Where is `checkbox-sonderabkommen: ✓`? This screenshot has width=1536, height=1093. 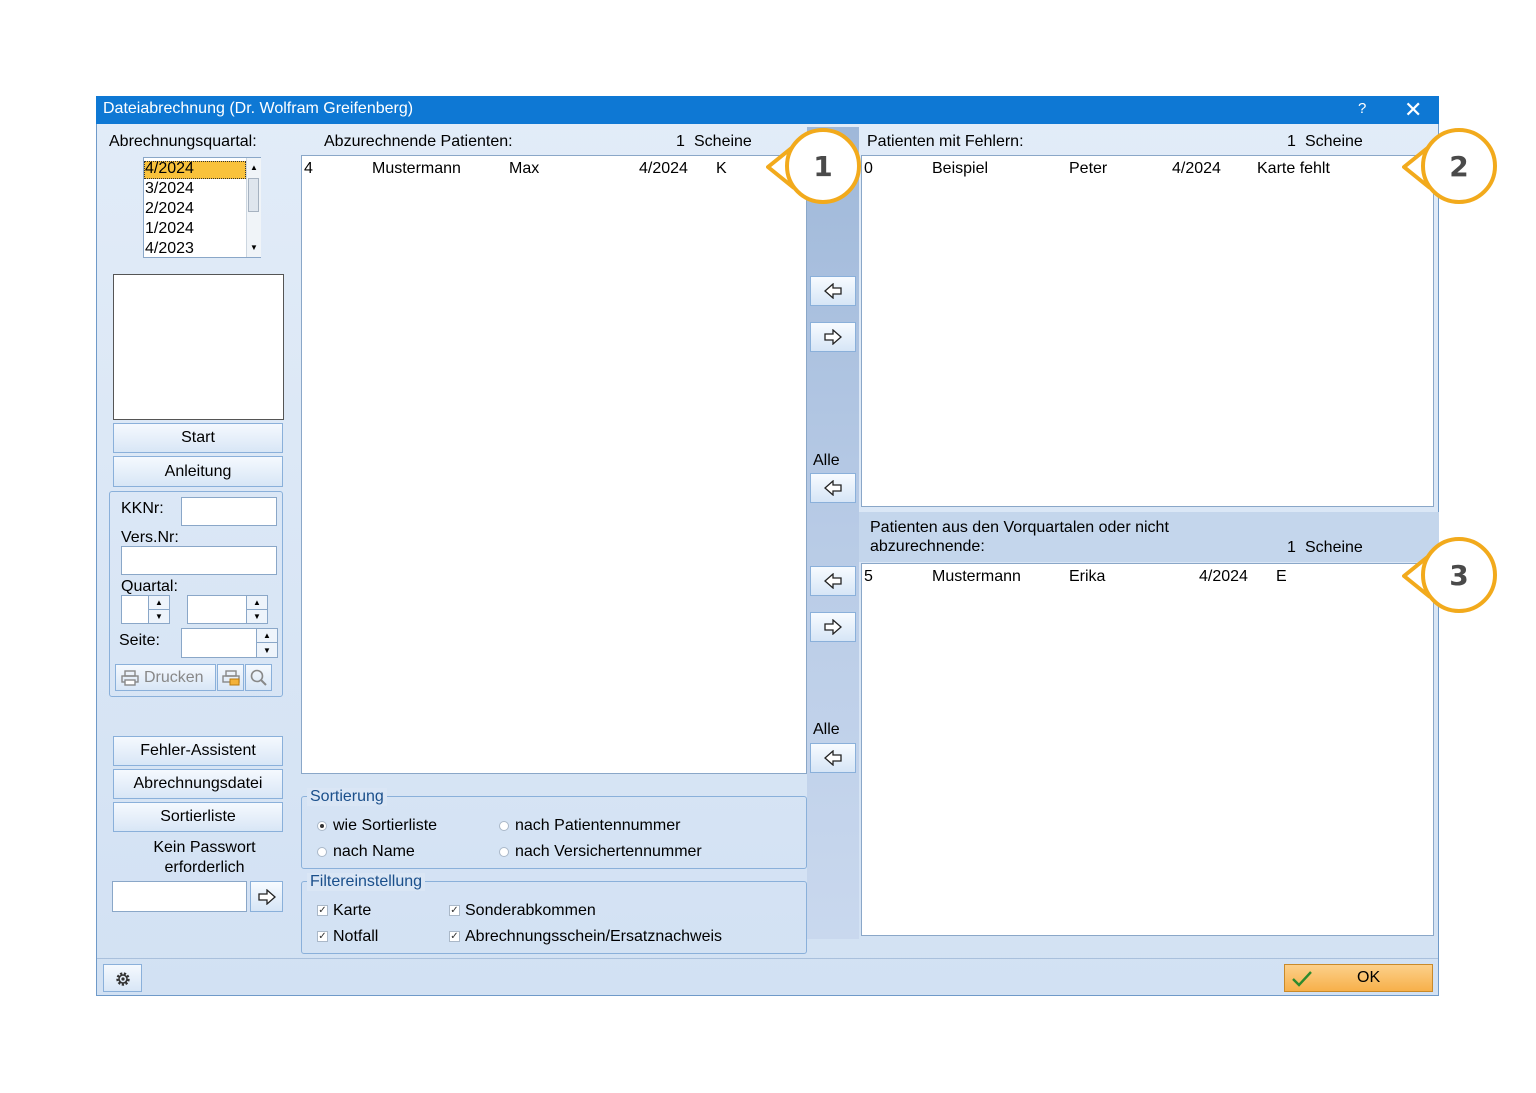 checkbox-sonderabkommen: ✓ is located at coordinates (454, 910).